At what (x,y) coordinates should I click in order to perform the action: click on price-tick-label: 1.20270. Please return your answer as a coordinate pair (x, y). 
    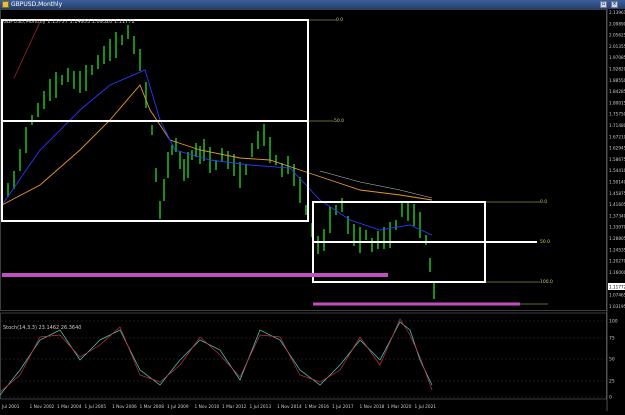
    Looking at the image, I should click on (617, 261).